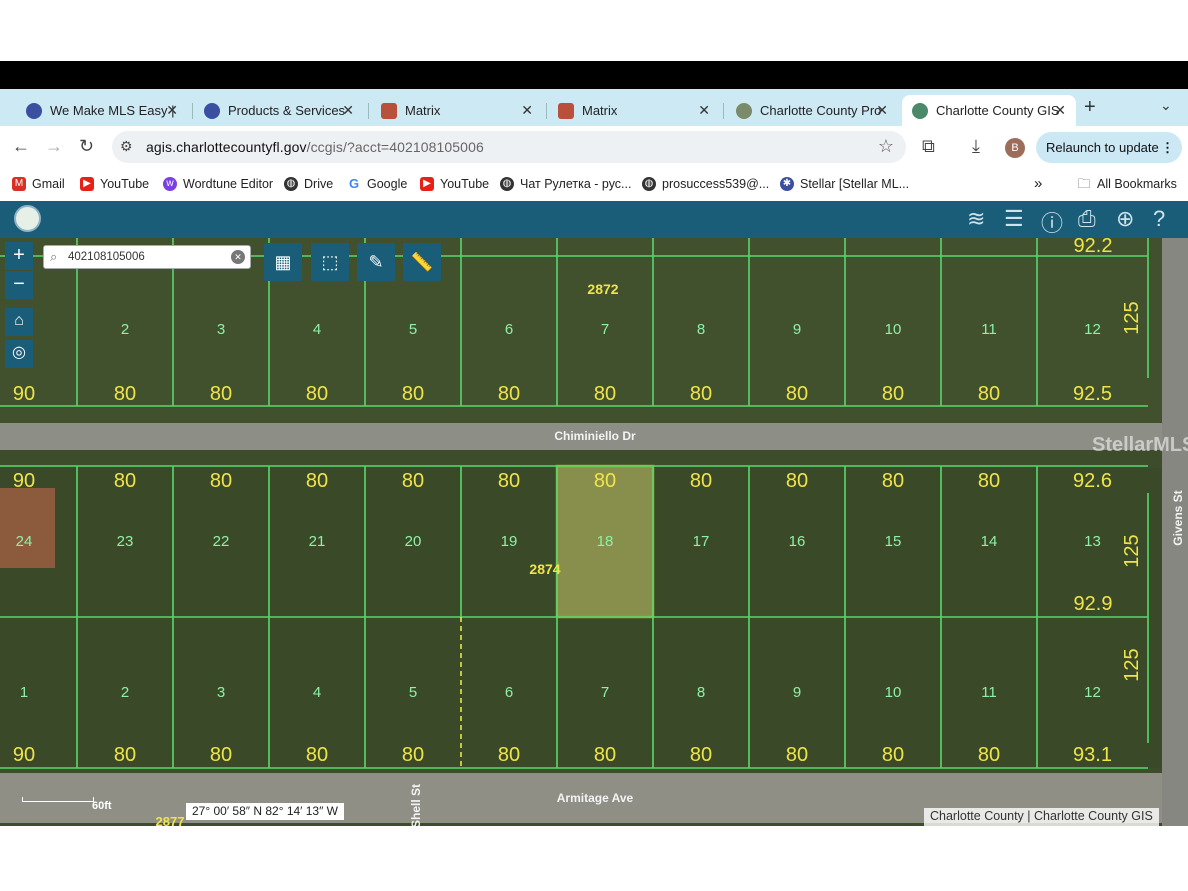  I want to click on print-icon: ⎙, so click(1087, 219).